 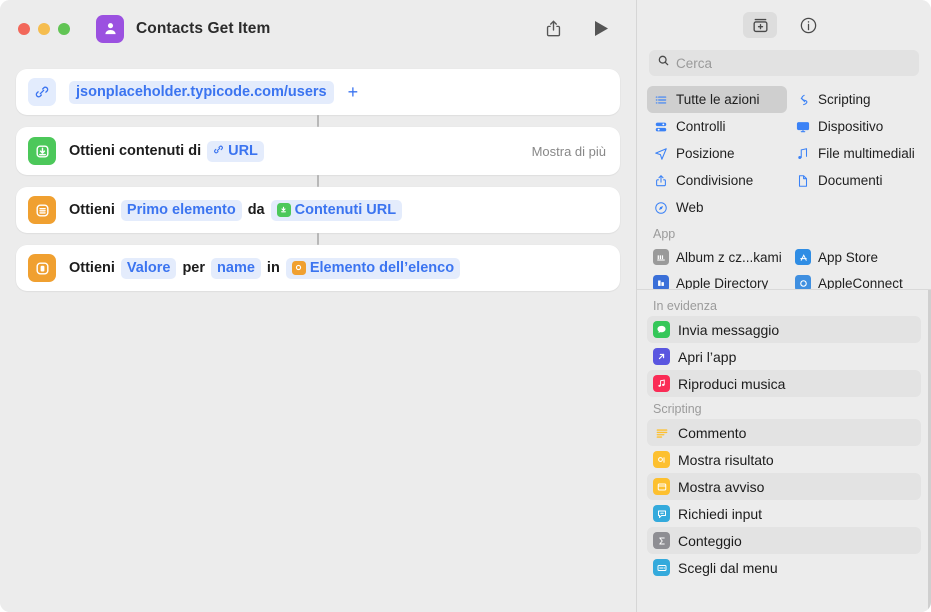 I want to click on info-icon, so click(x=808, y=25).